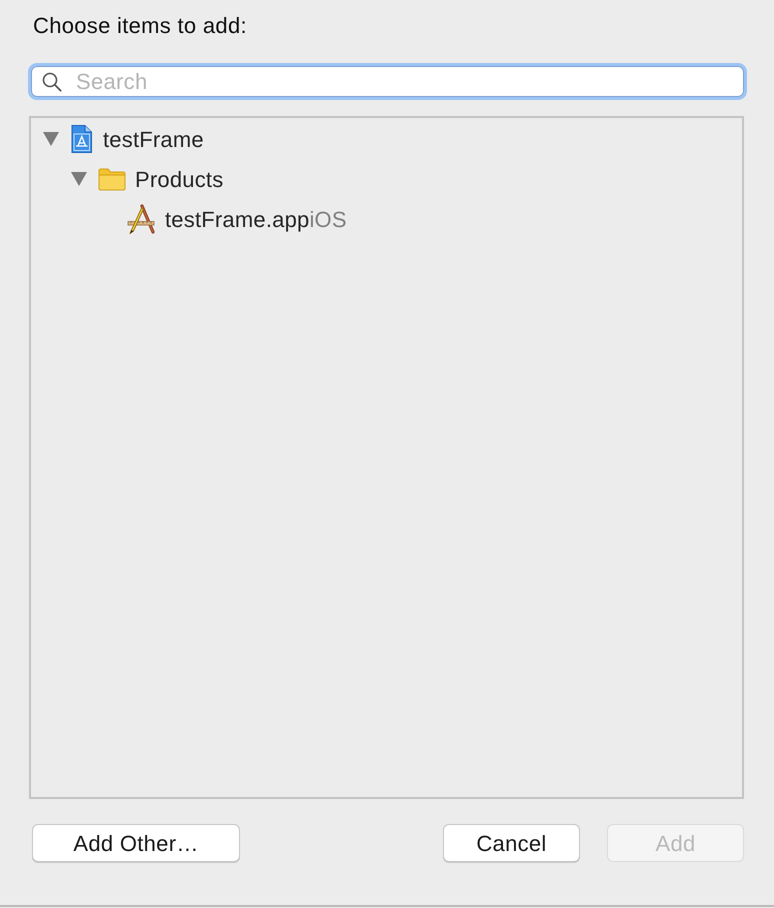 This screenshot has width=774, height=908. I want to click on tree-item-label: Products, so click(179, 179).